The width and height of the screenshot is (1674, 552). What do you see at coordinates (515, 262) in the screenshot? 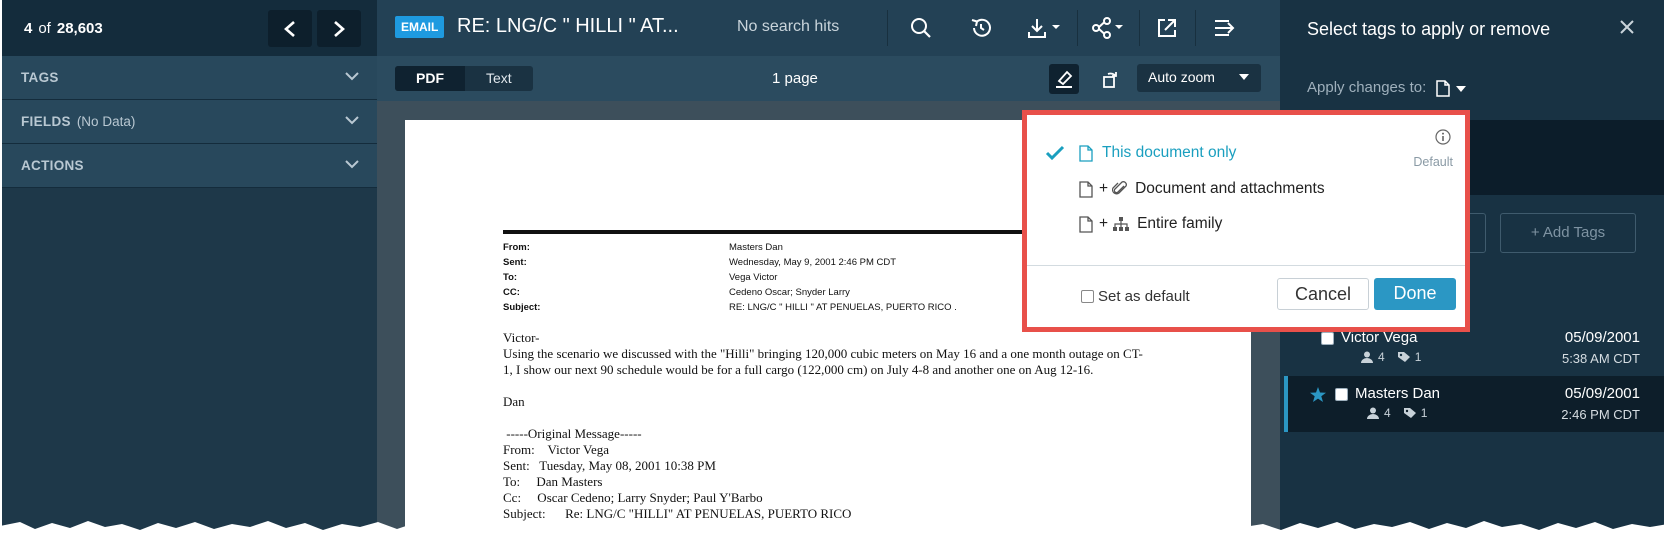
I see `header-label-sent: Sent:` at bounding box center [515, 262].